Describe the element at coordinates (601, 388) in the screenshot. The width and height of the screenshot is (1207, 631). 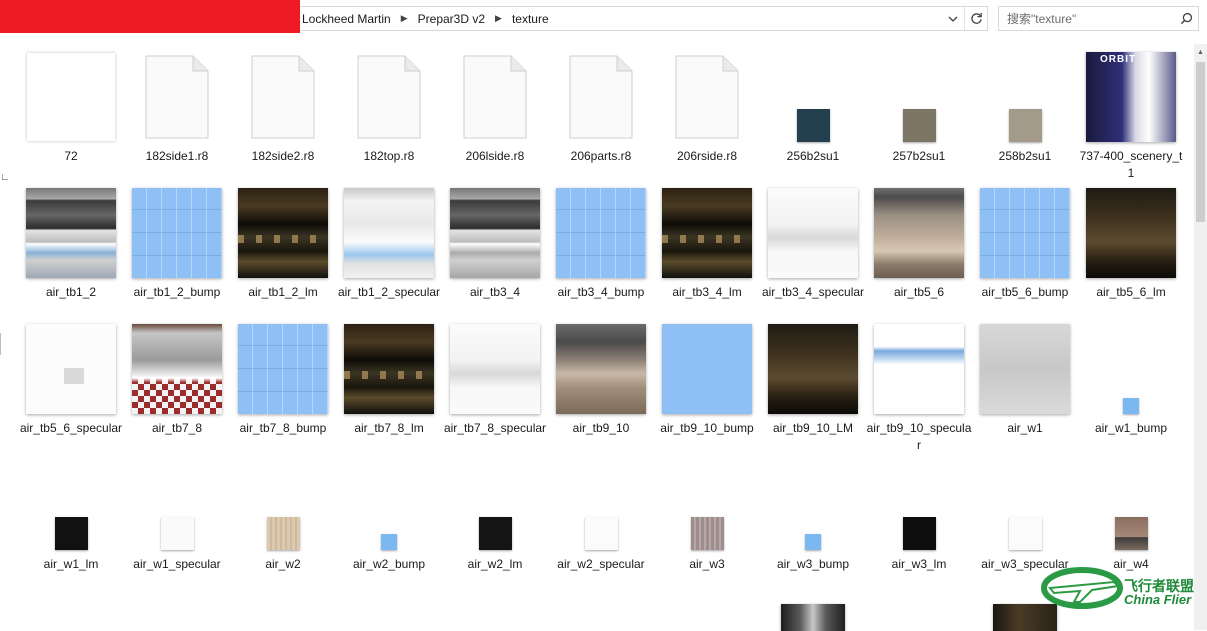
I see `file-item: air_tb9_10` at that location.